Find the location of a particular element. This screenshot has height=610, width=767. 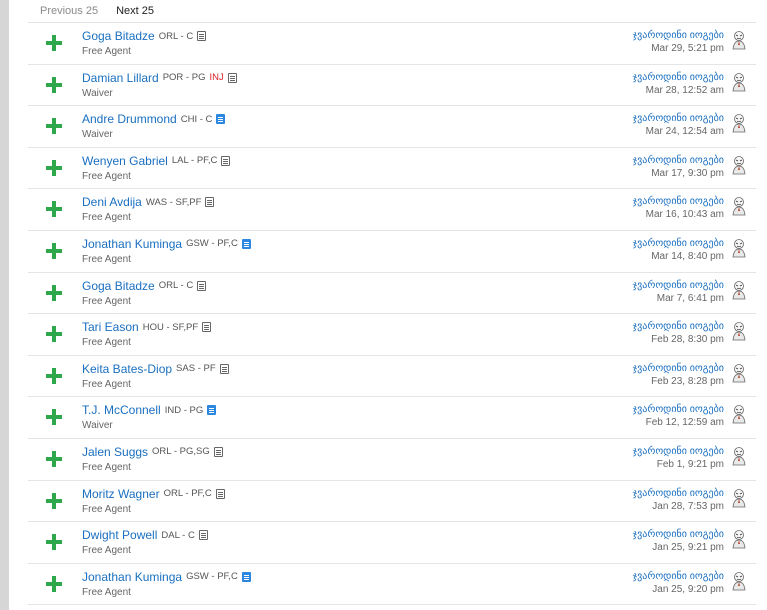

transaction-meta: ჯვაროდინი იოგები Jan 28, 7:53 pm is located at coordinates (678, 500).